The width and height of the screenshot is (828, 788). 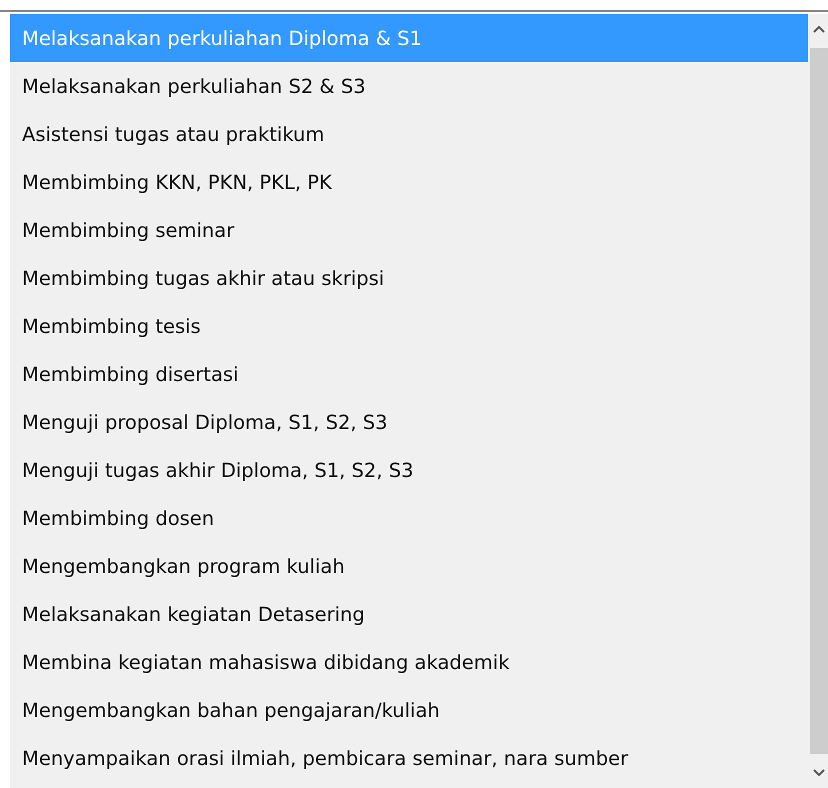 I want to click on list-item: Membimbing tesis, so click(x=409, y=326).